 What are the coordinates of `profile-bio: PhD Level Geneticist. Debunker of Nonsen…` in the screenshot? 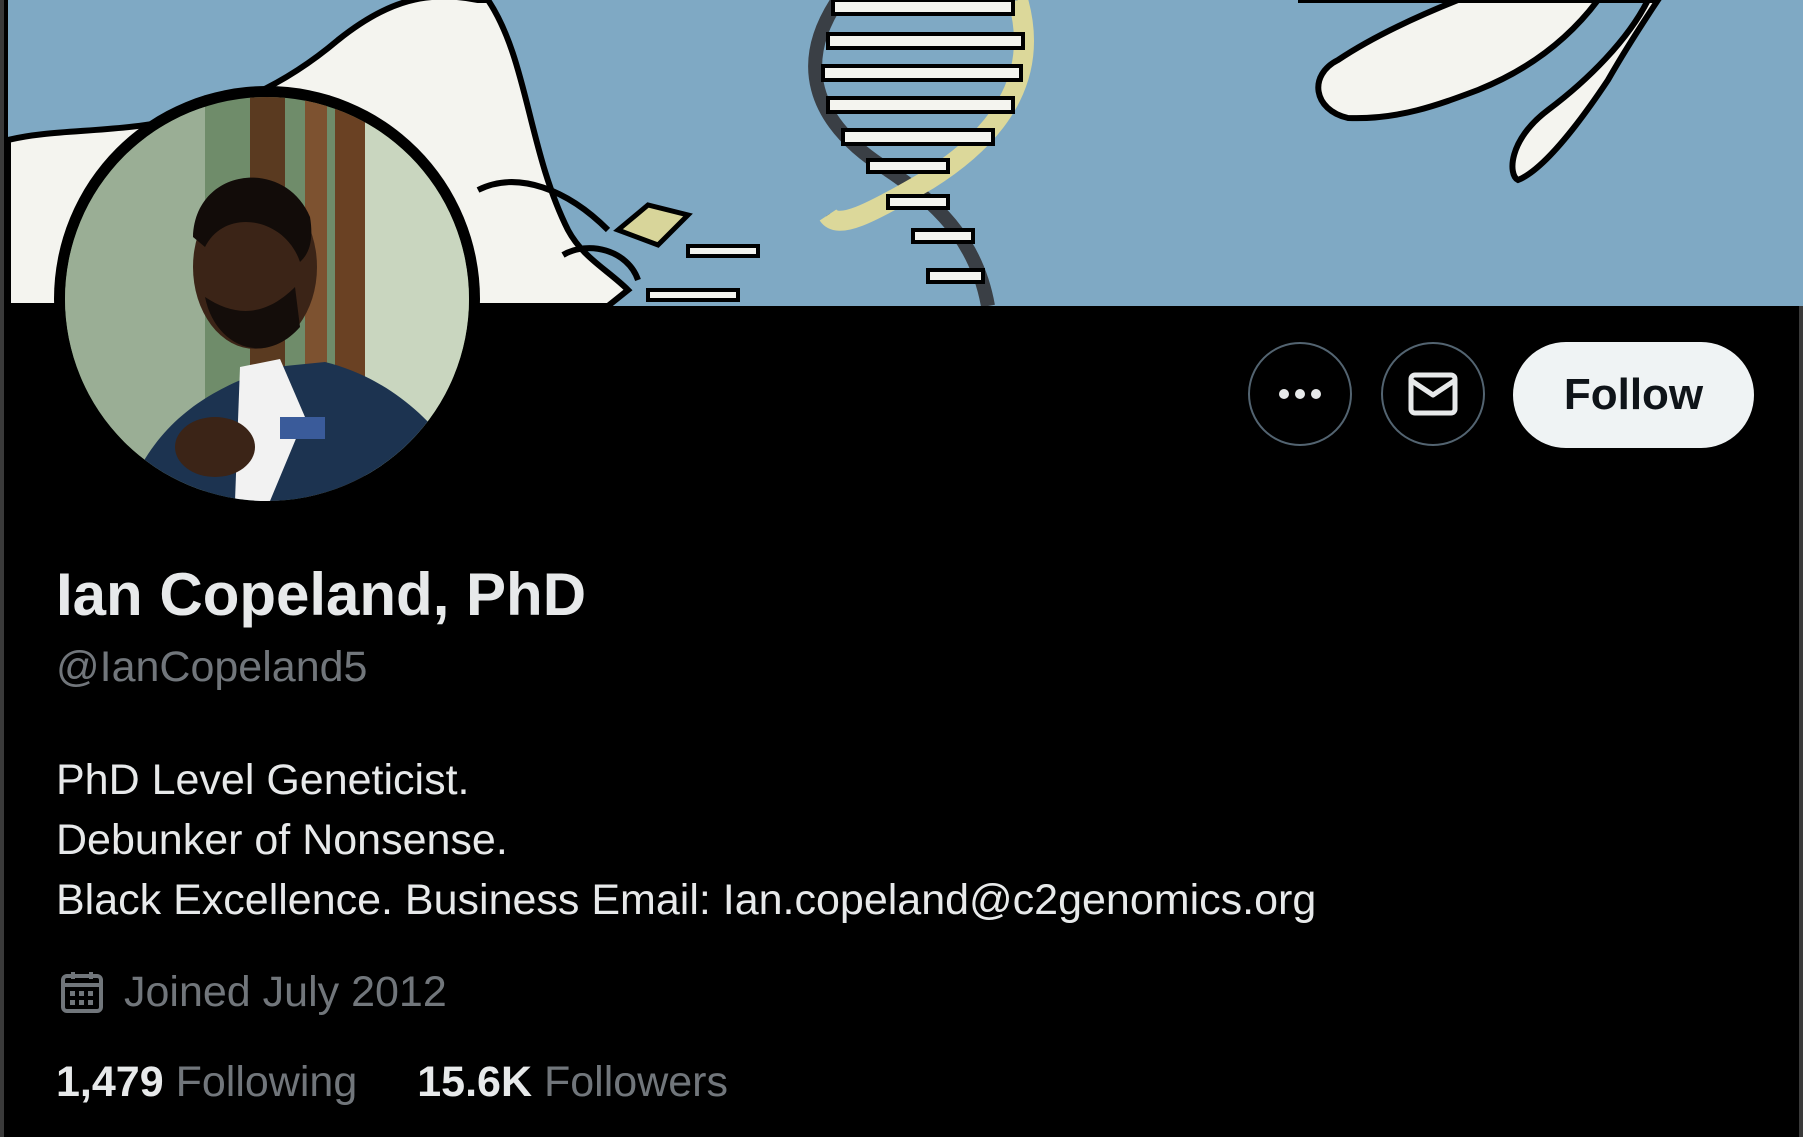 It's located at (686, 840).